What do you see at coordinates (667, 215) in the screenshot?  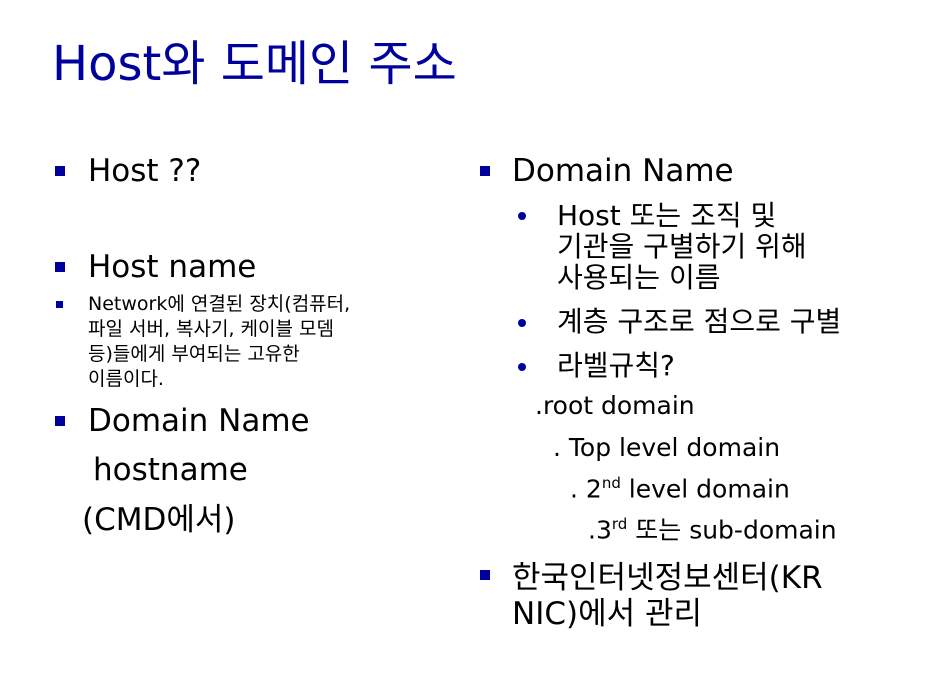 I see `sub-line: Host 또는 조직 및` at bounding box center [667, 215].